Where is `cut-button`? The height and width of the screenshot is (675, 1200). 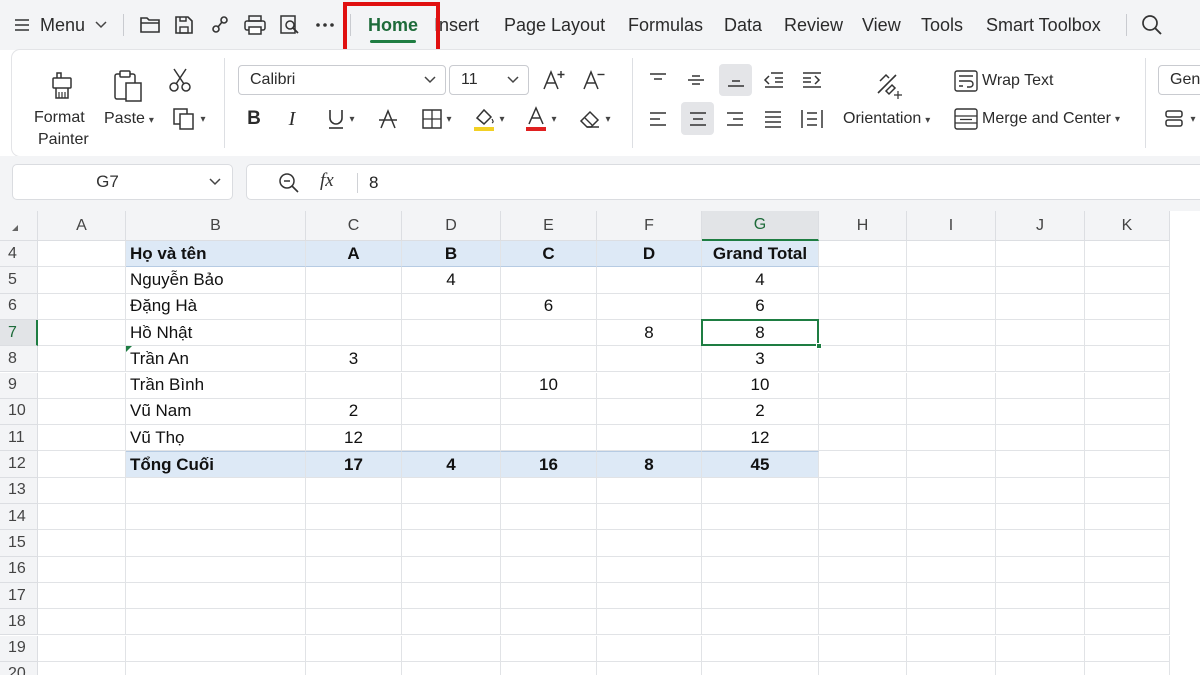 cut-button is located at coordinates (180, 80).